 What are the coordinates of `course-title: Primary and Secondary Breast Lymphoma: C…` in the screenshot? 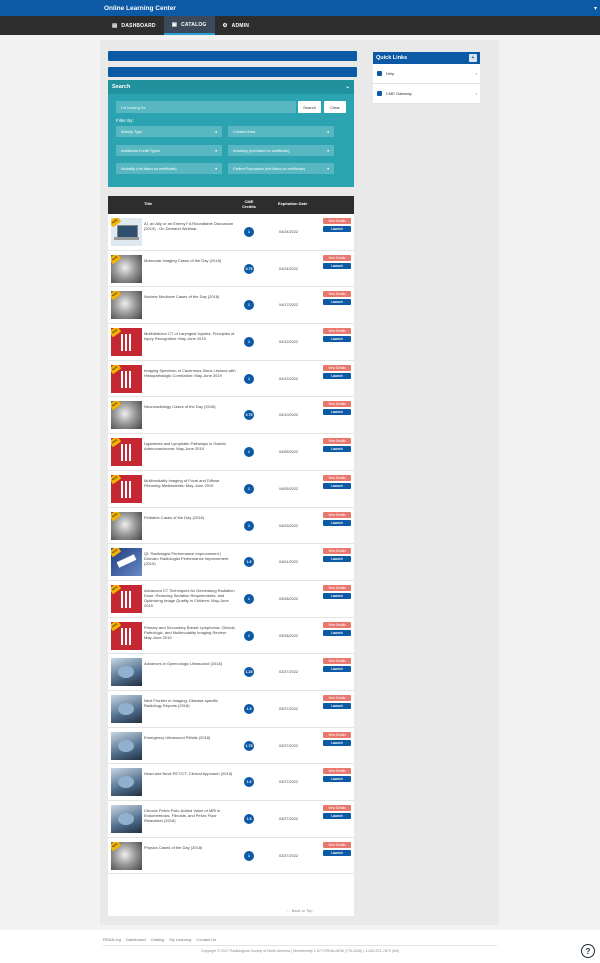 It's located at (190, 632).